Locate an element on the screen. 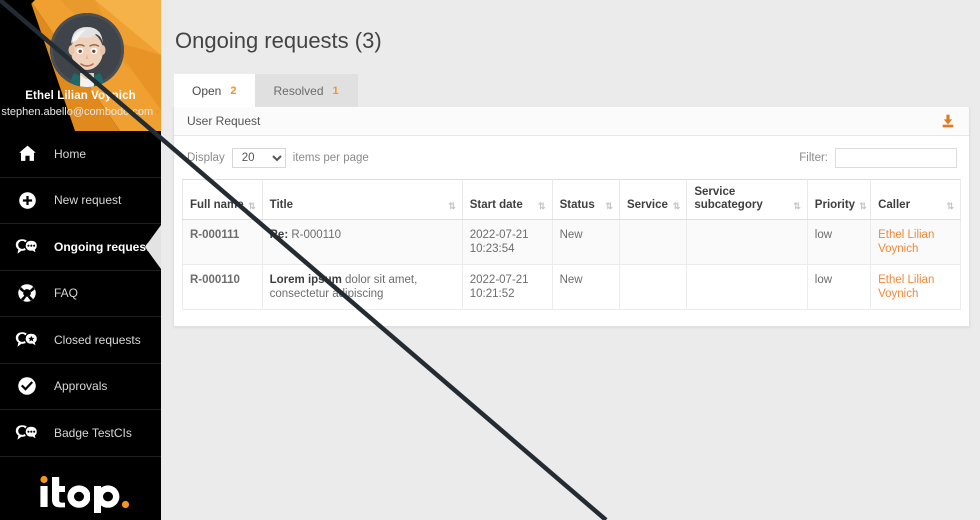 This screenshot has height=520, width=980. column-label: Start date is located at coordinates (496, 205).